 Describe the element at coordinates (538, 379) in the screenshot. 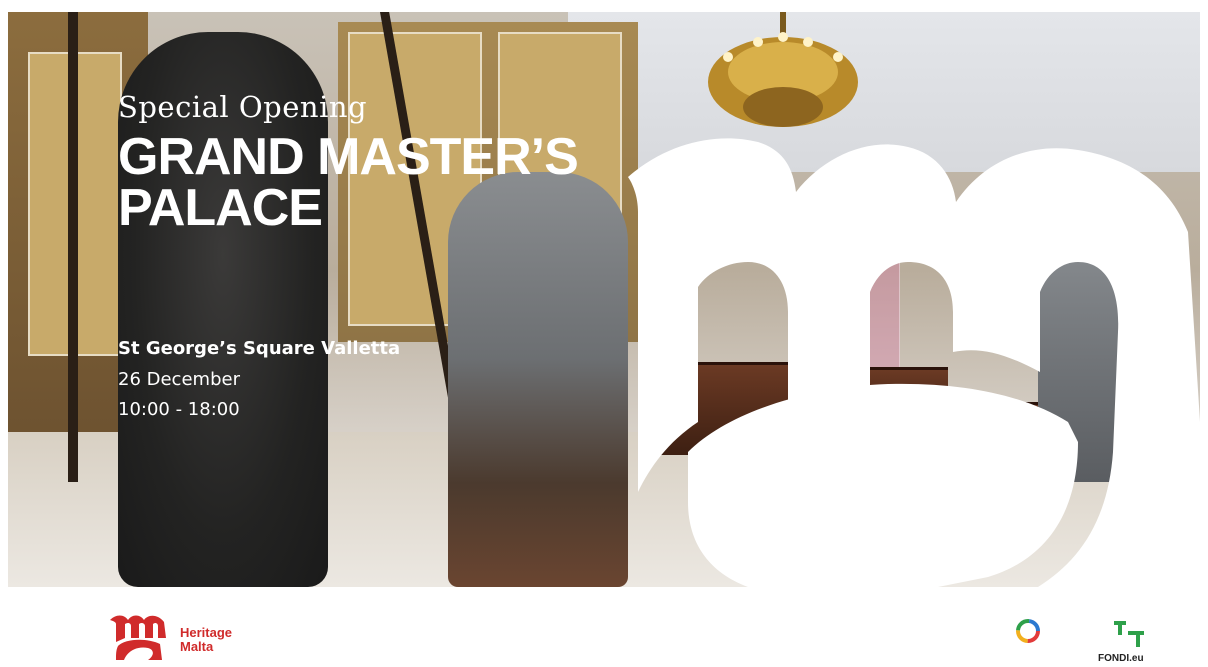

I see `armoured-knight-figure` at that location.